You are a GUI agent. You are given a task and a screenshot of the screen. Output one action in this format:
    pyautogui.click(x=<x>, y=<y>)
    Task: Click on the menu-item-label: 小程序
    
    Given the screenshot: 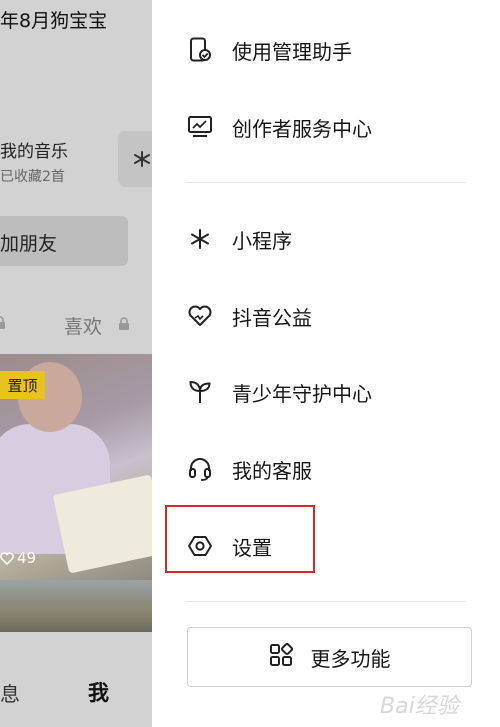 What is the action you would take?
    pyautogui.click(x=262, y=240)
    